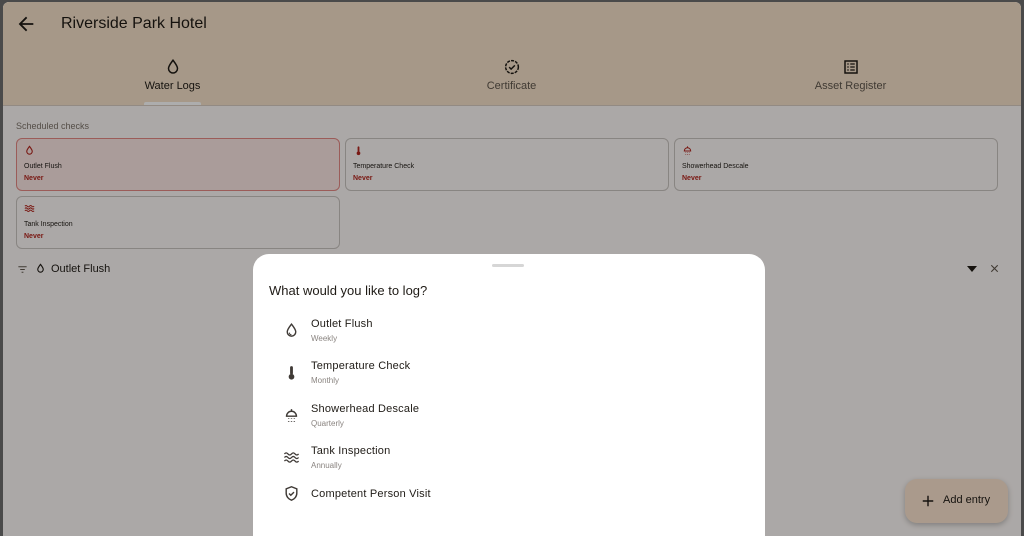 Image resolution: width=1024 pixels, height=536 pixels. Describe the element at coordinates (509, 418) in the screenshot. I see `option-showerhead-descale: Showerhead Descale Quarterly` at that location.